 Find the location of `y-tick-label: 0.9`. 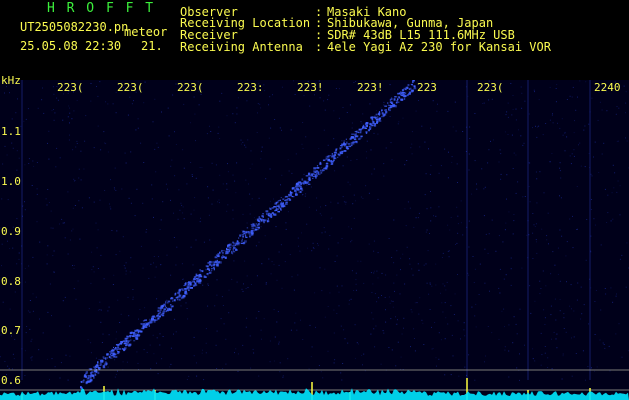

y-tick-label: 0.9 is located at coordinates (11, 231).